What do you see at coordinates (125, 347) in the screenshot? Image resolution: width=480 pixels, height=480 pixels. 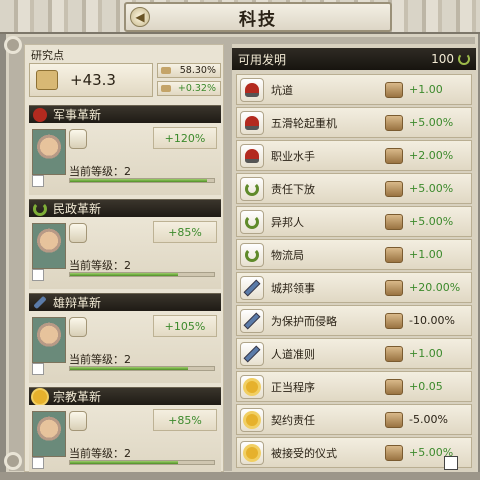 I see `category-body-rhetoric: +105% 当前等级：2` at bounding box center [125, 347].